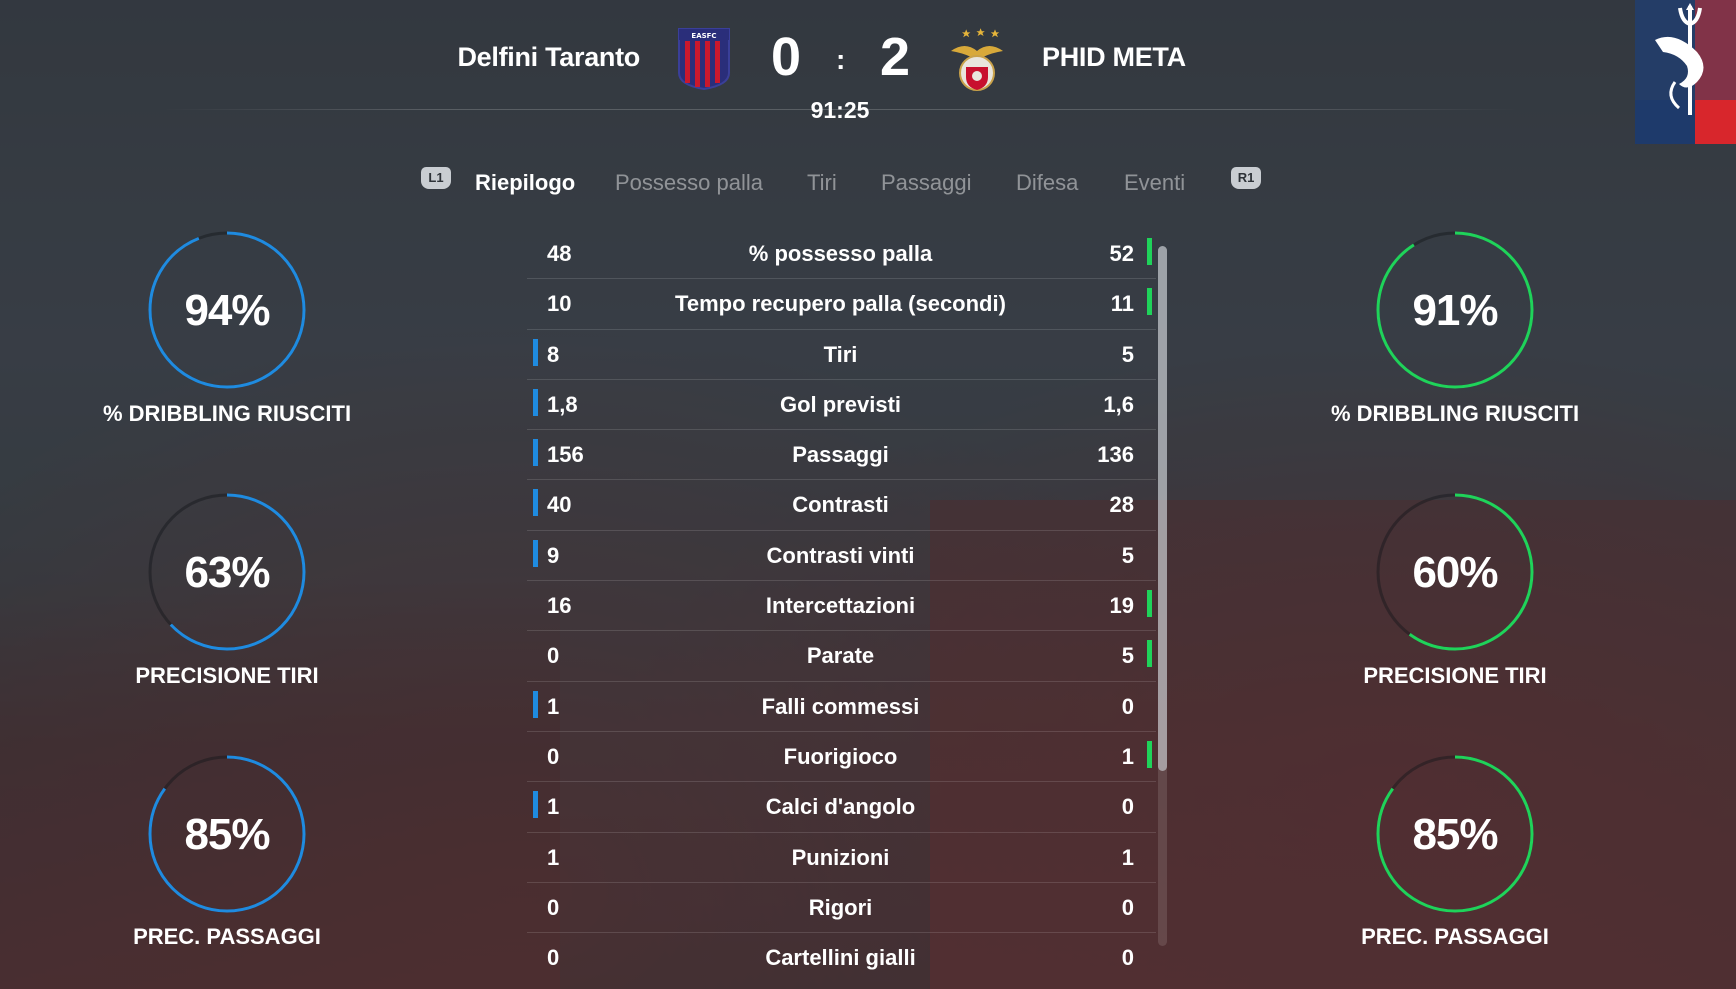 Image resolution: width=1736 pixels, height=989 pixels. I want to click on tab-eventi: Eventi, so click(1154, 183).